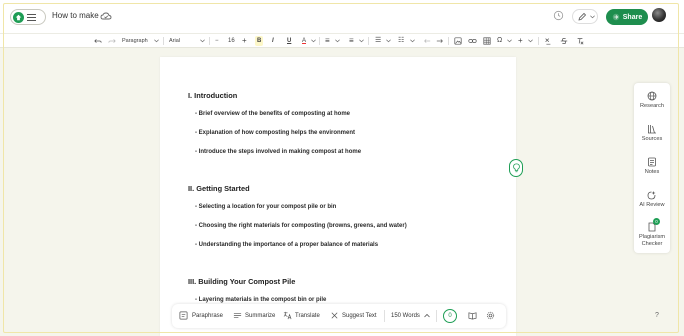 This screenshot has height=336, width=684. I want to click on ai-review-tool: AI Review, so click(652, 199).